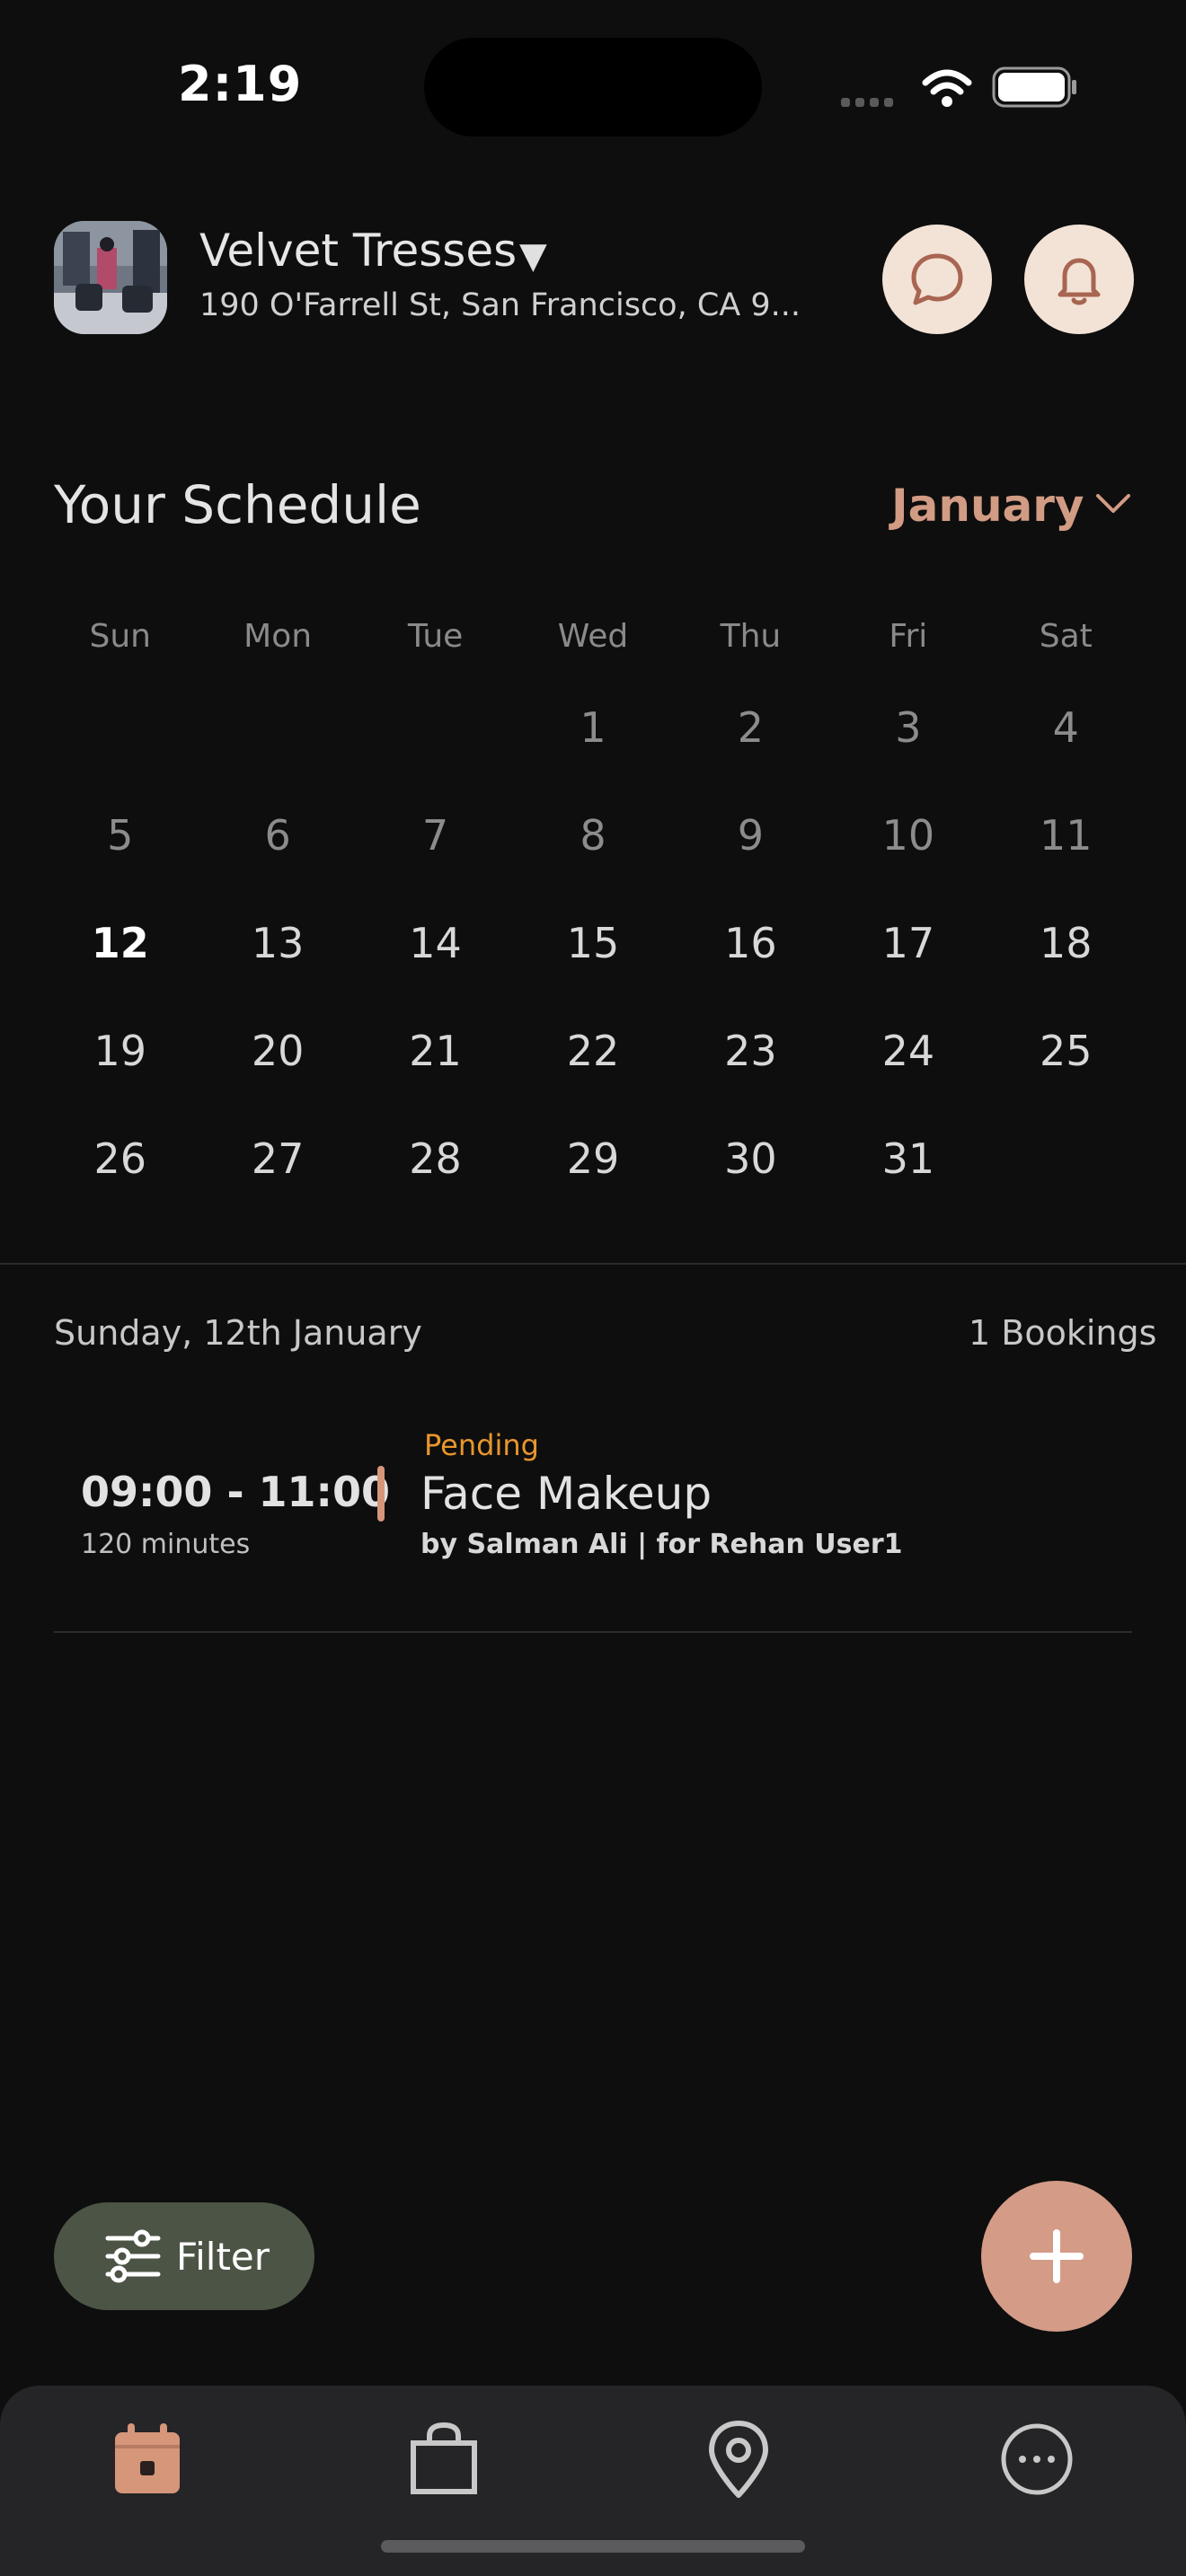 The width and height of the screenshot is (1186, 2576). What do you see at coordinates (750, 754) in the screenshot?
I see `calendar-day: 2` at bounding box center [750, 754].